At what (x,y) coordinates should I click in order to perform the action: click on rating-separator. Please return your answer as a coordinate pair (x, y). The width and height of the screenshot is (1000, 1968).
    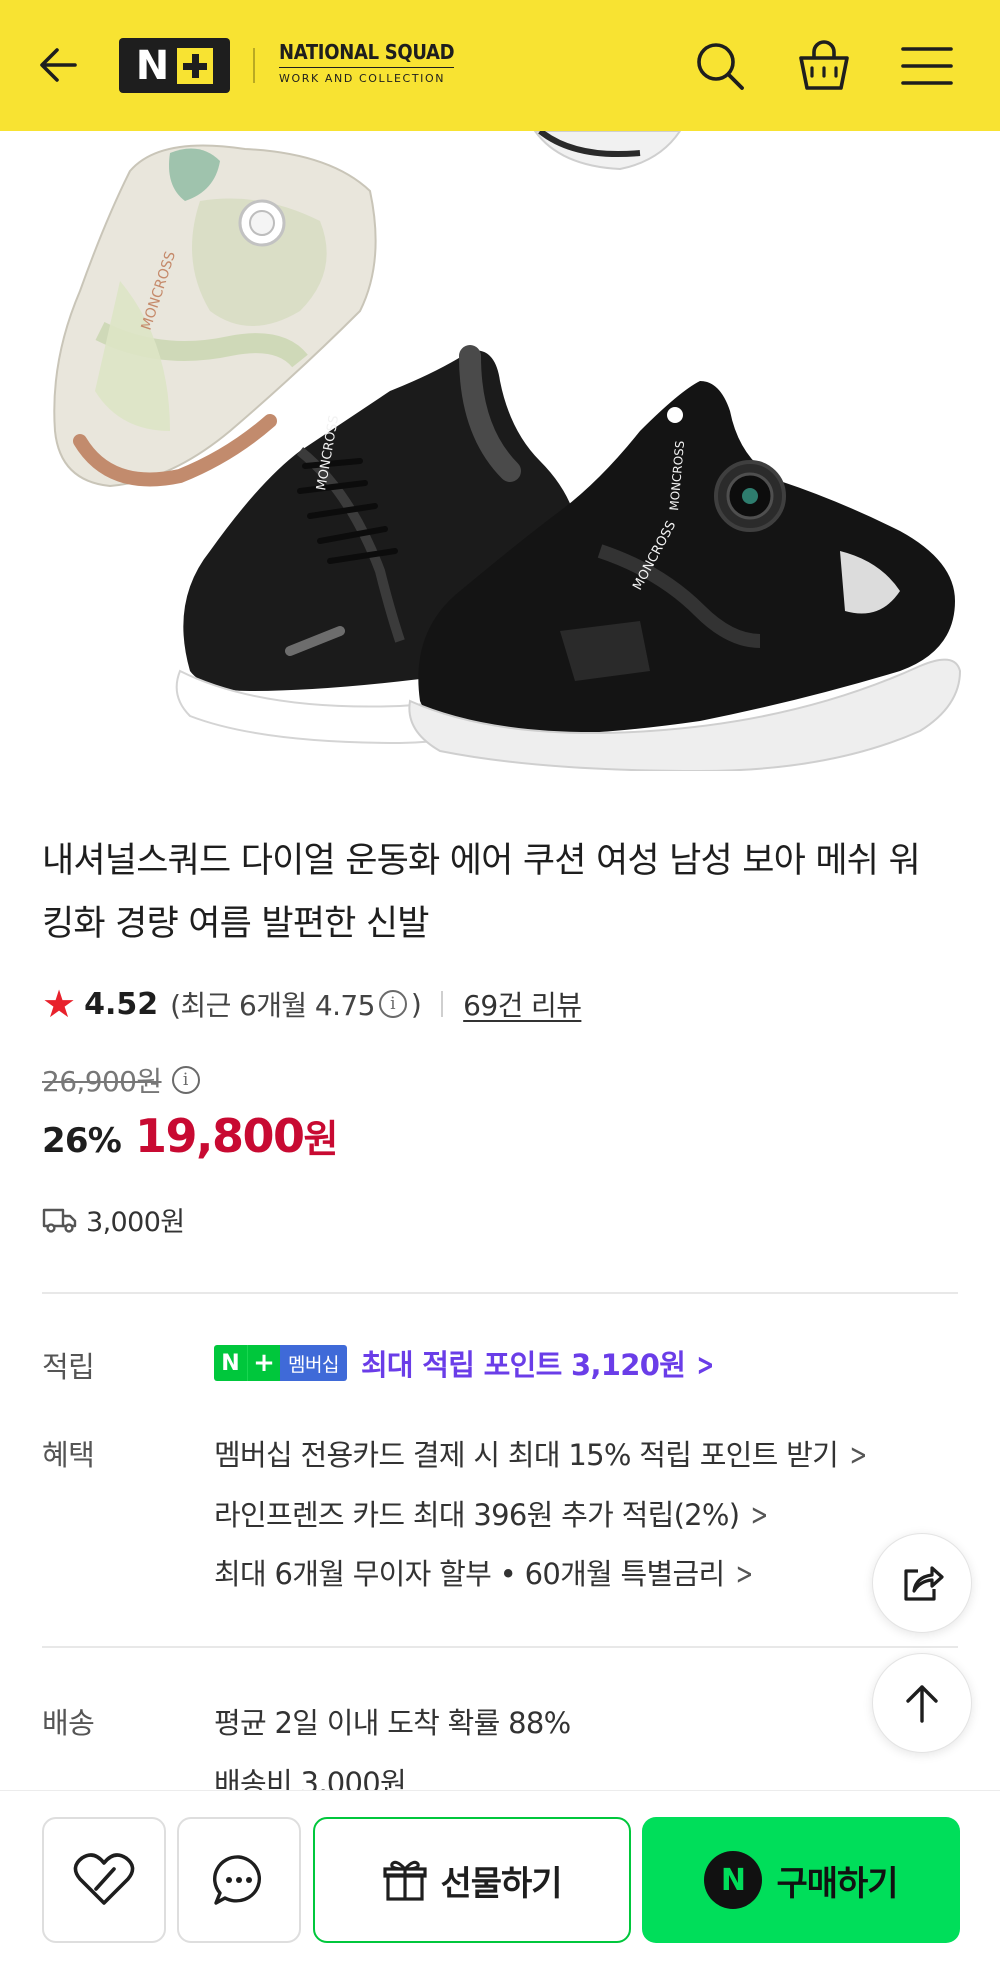
    Looking at the image, I should click on (442, 1004).